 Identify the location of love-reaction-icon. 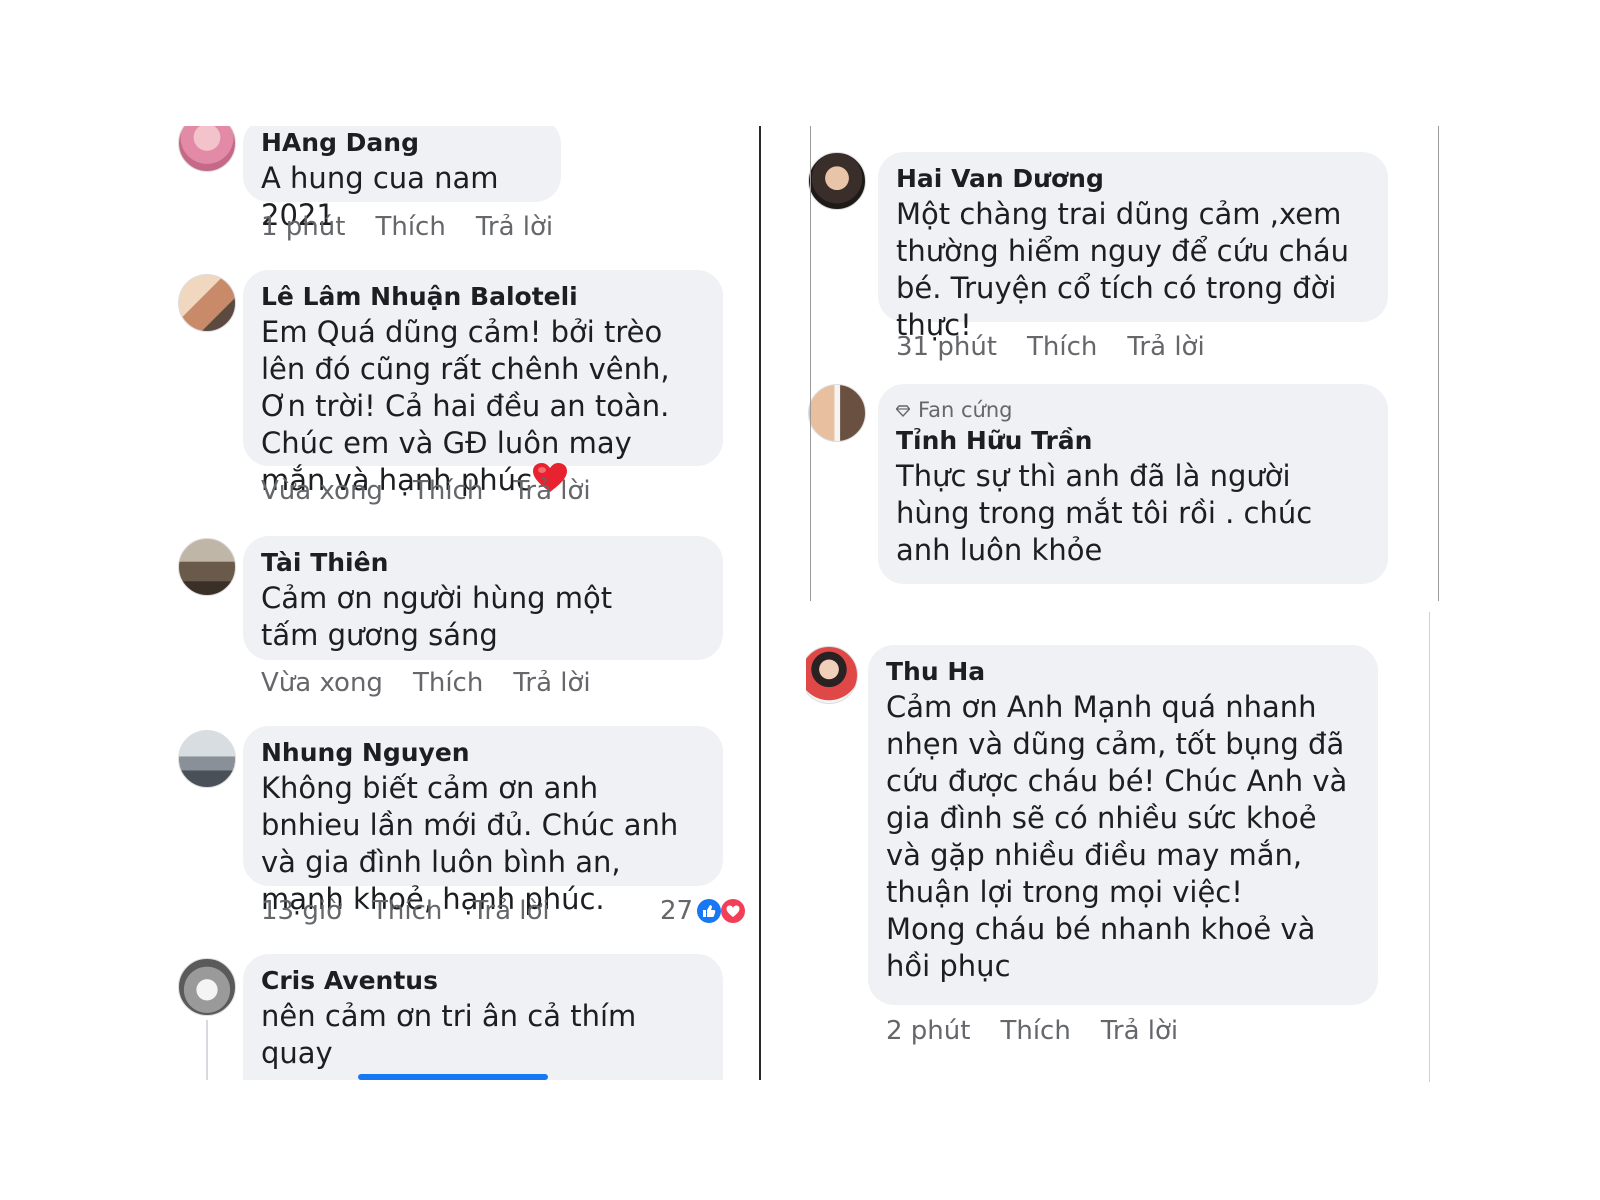
(733, 911).